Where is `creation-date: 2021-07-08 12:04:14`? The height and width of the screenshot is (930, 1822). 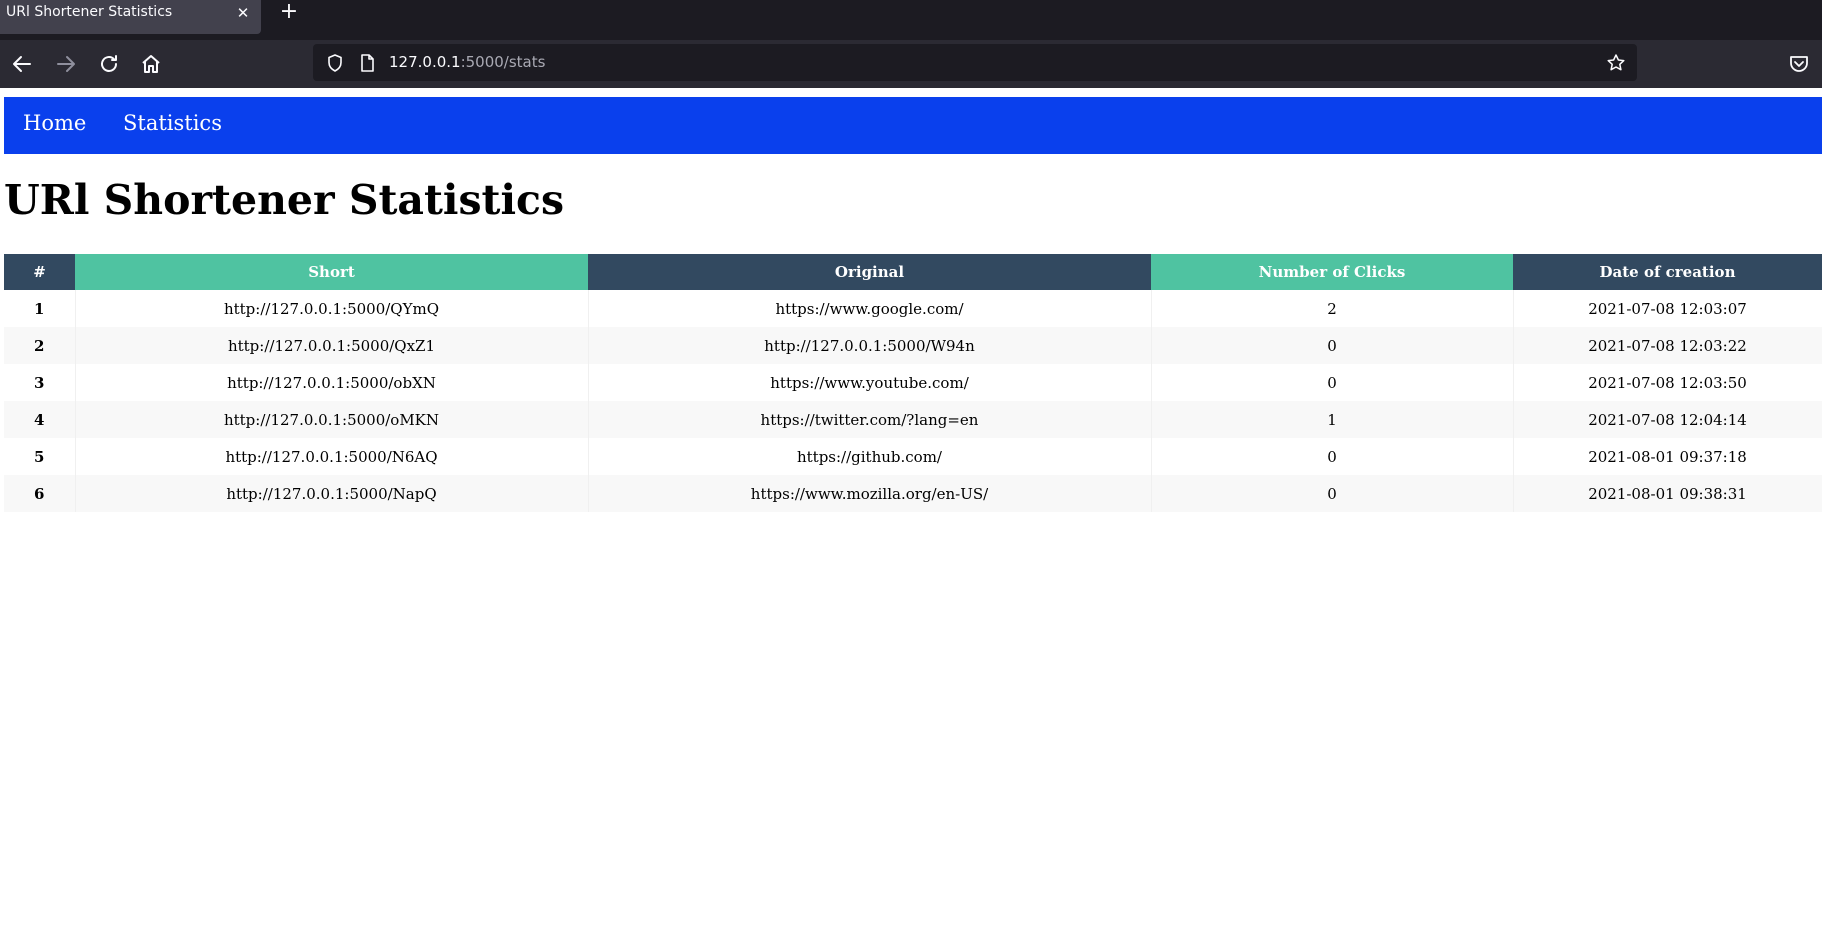
creation-date: 2021-07-08 12:04:14 is located at coordinates (1667, 419).